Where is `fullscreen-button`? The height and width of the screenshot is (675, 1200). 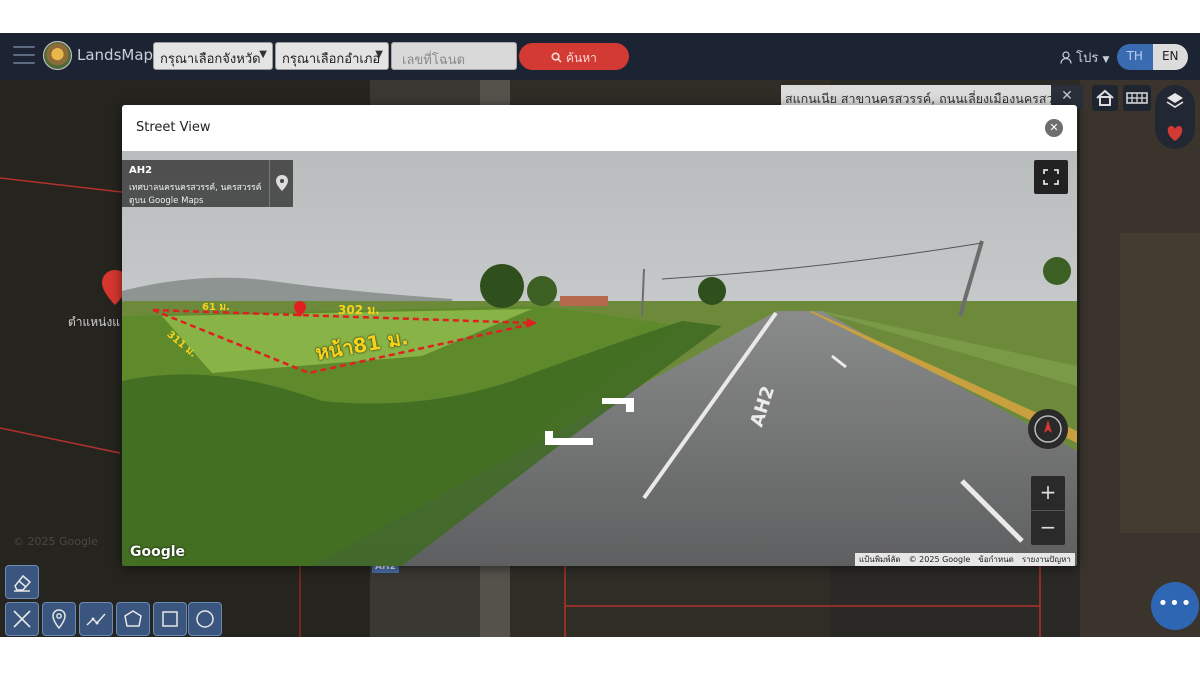 fullscreen-button is located at coordinates (1051, 177).